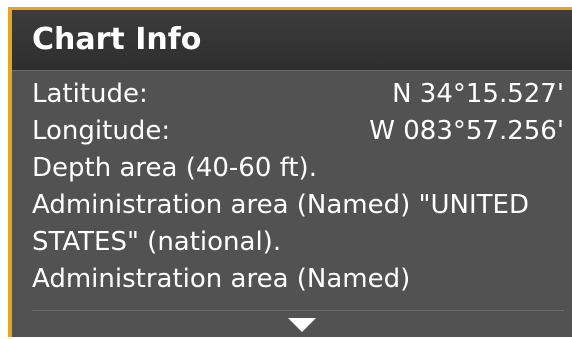 This screenshot has height=339, width=572. What do you see at coordinates (302, 131) in the screenshot?
I see `longitude-row: Longitude: W 083°57.256'` at bounding box center [302, 131].